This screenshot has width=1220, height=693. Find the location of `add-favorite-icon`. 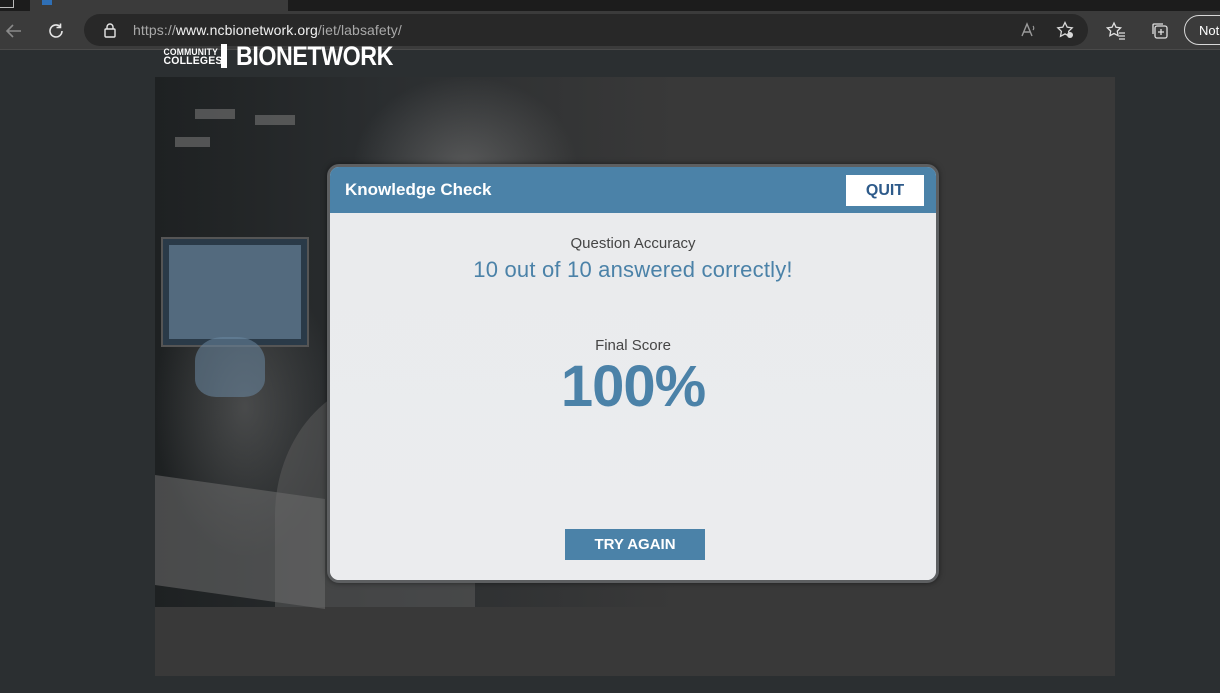

add-favorite-icon is located at coordinates (1065, 30).